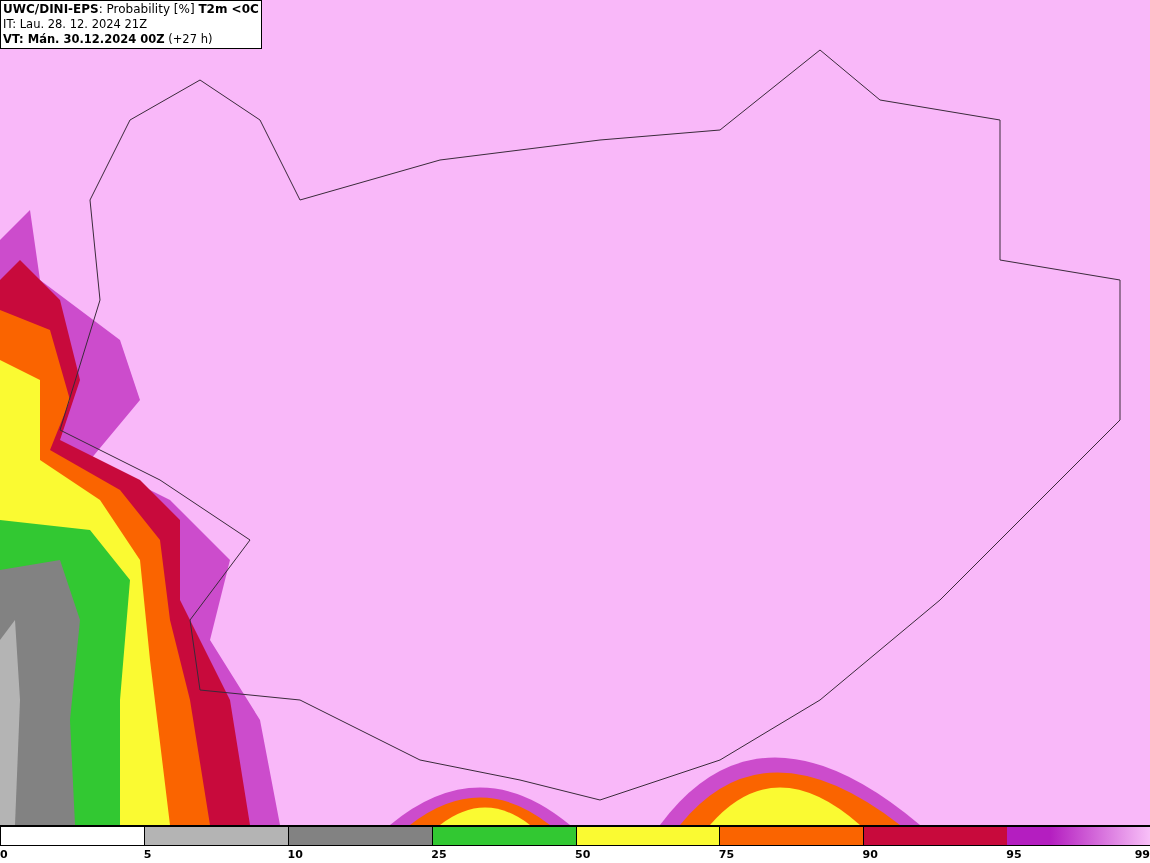 The image size is (1150, 863). Describe the element at coordinates (4, 855) in the screenshot. I see `legend-label: 0` at that location.